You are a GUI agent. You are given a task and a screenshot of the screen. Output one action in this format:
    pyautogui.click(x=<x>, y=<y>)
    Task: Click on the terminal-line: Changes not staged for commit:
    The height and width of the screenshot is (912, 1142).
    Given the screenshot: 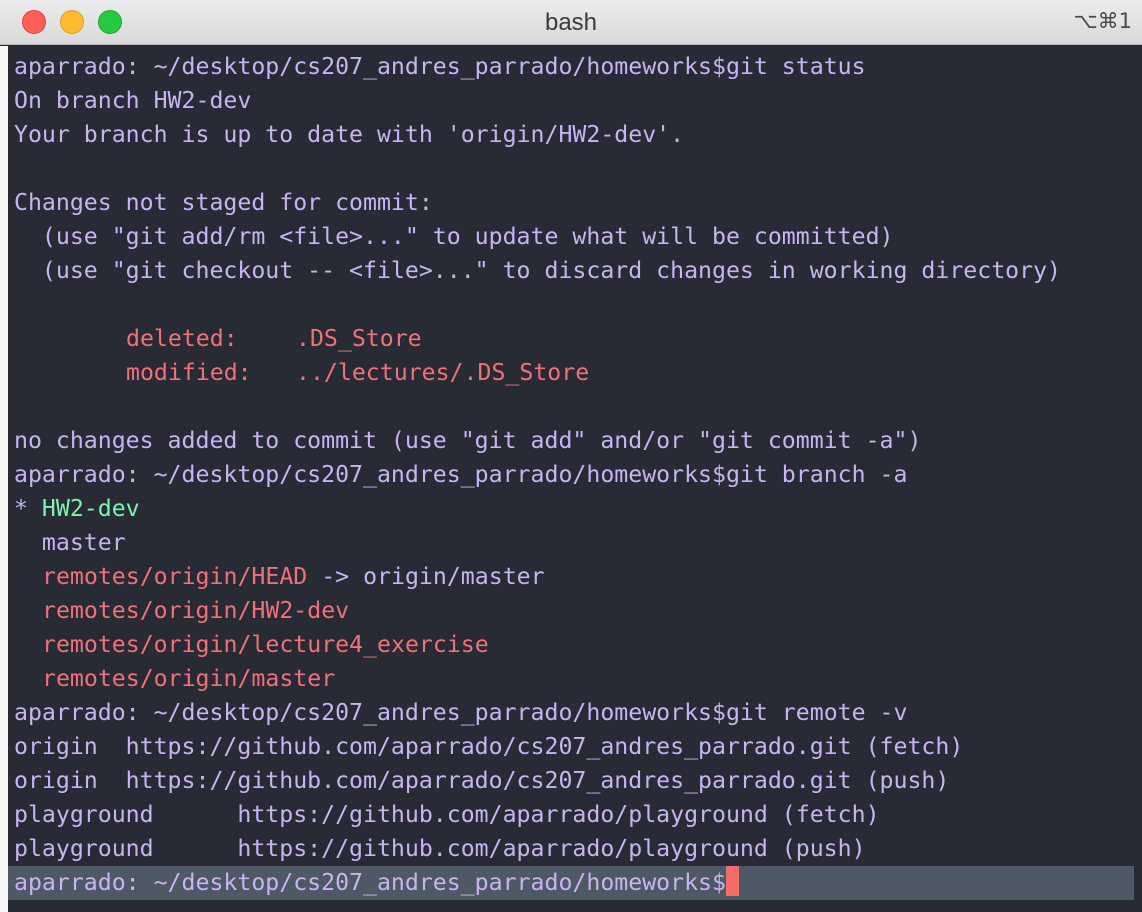 What is the action you would take?
    pyautogui.click(x=223, y=202)
    